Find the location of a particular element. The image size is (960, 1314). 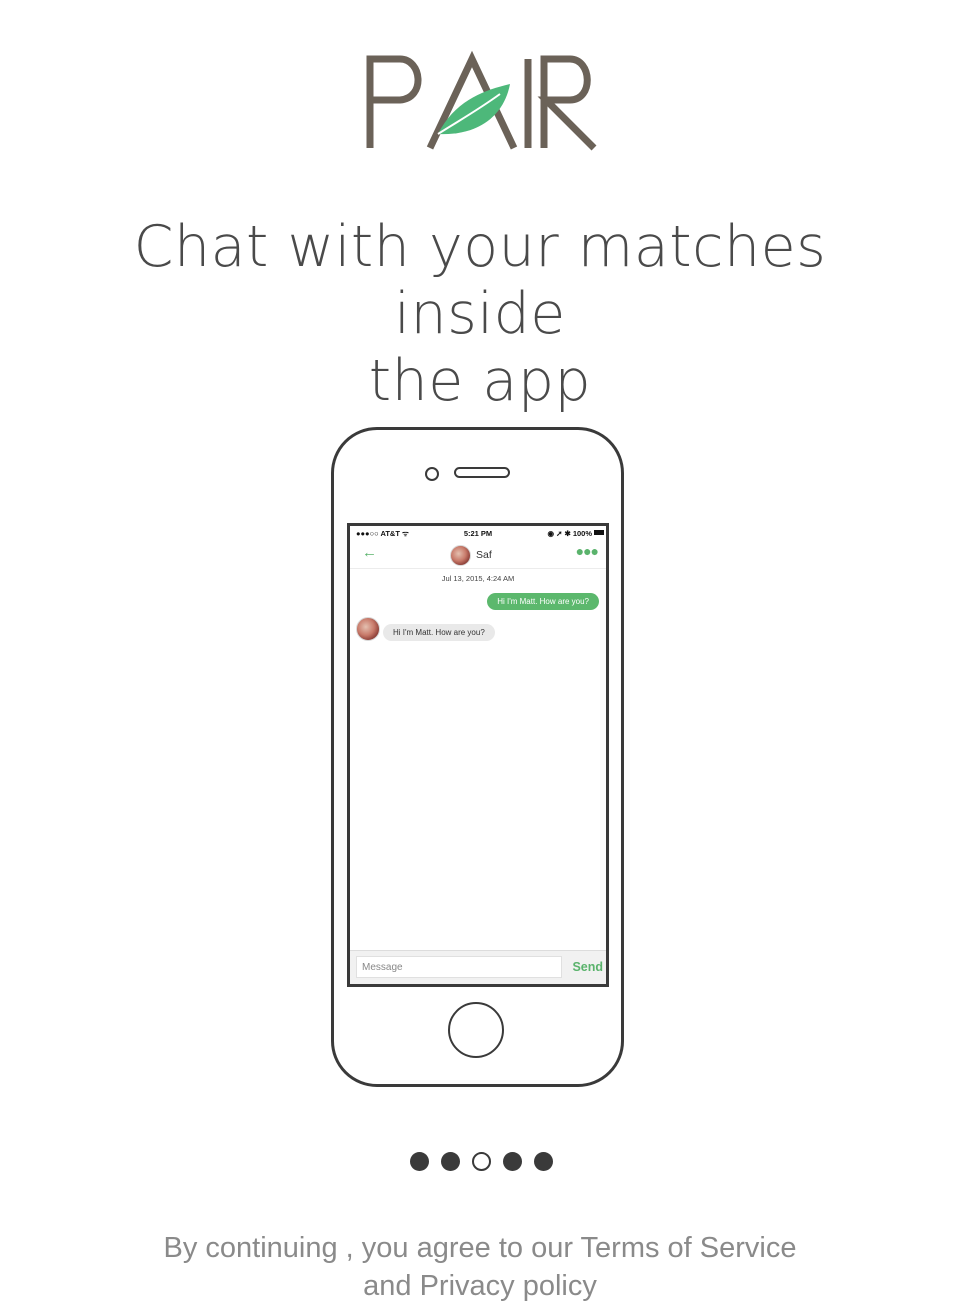

headline-line1: Chat with your matches inside is located at coordinates (480, 280).